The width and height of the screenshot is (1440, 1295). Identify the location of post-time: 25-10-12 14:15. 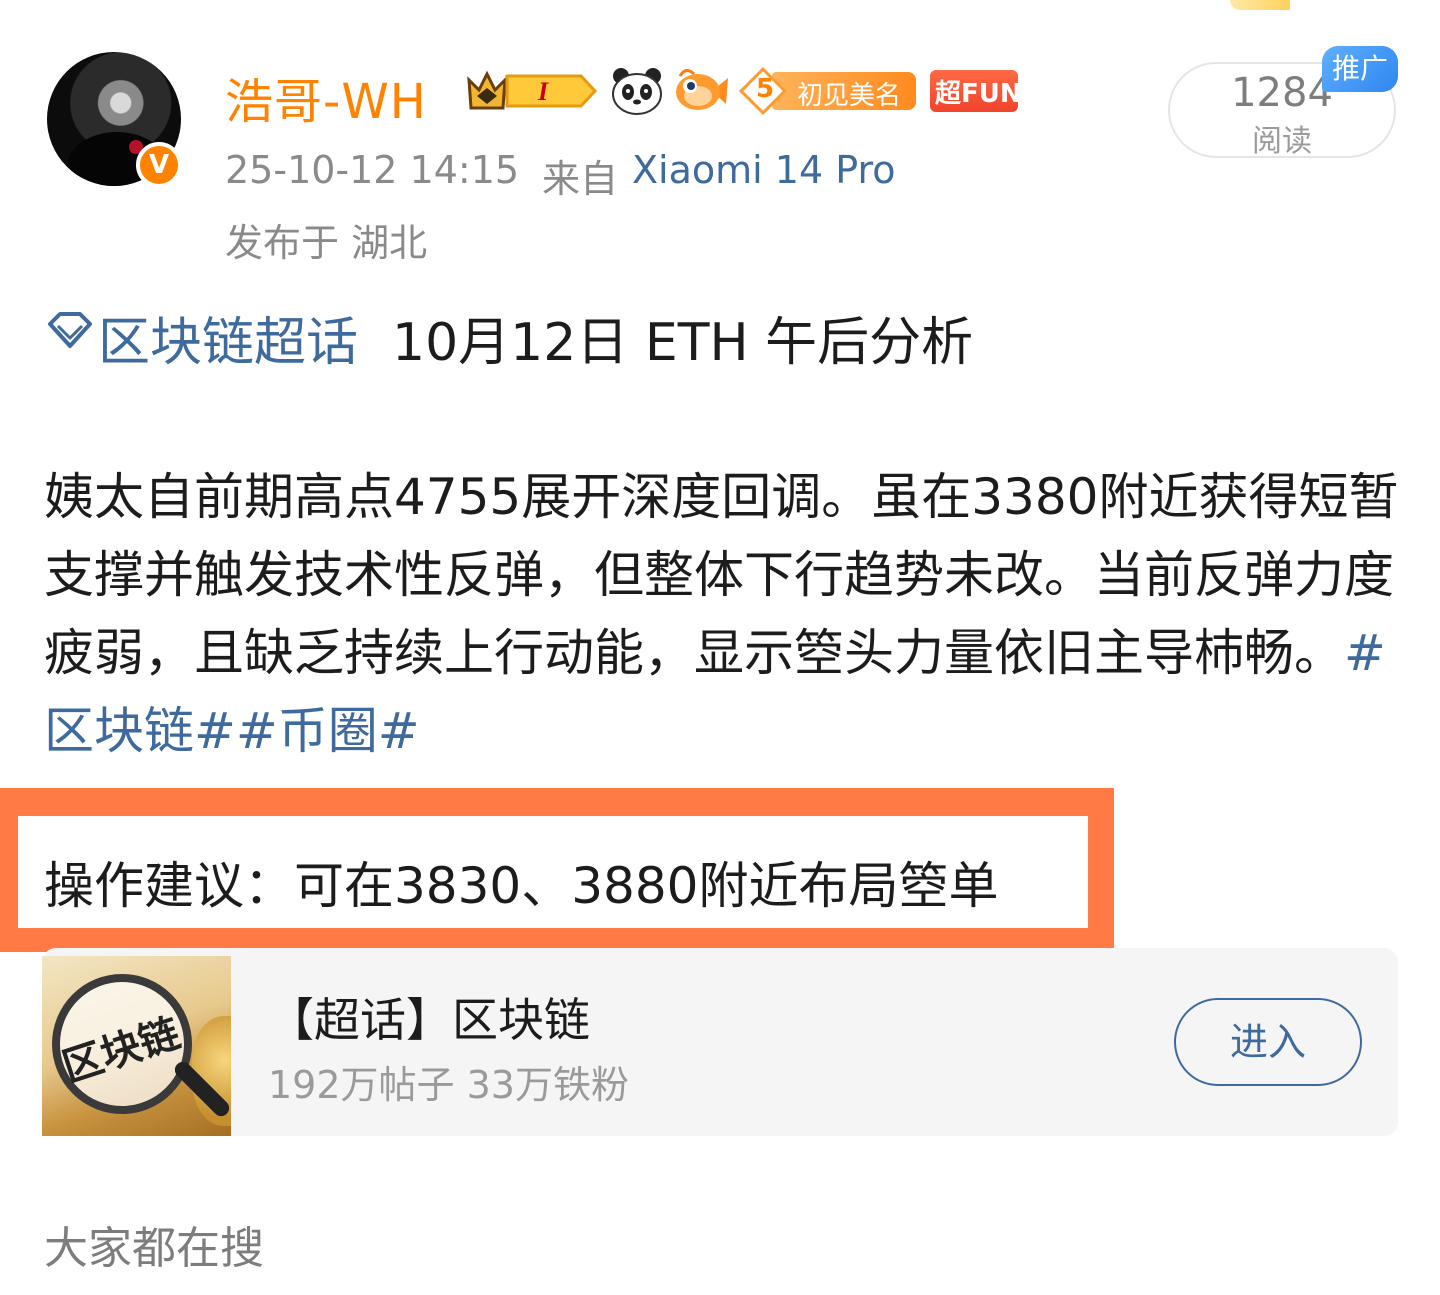
(372, 170).